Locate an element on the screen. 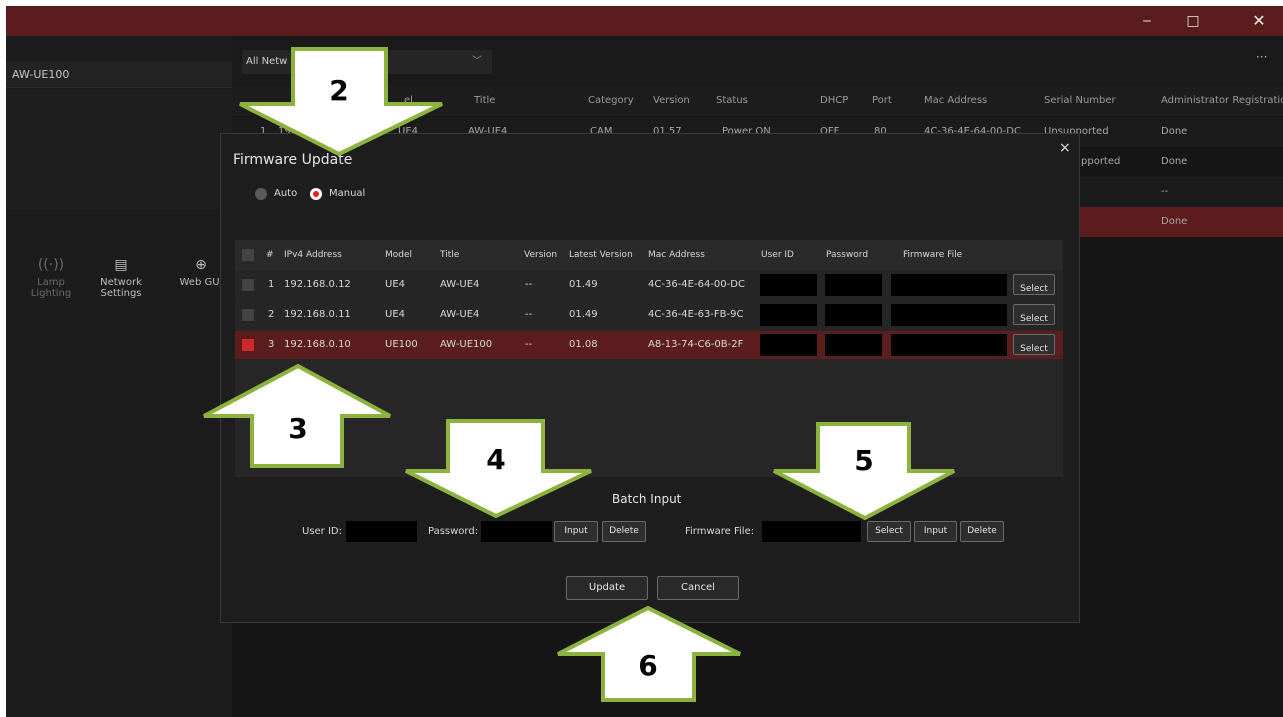  annotation-arrow-4: 4 is located at coordinates (498, 469).